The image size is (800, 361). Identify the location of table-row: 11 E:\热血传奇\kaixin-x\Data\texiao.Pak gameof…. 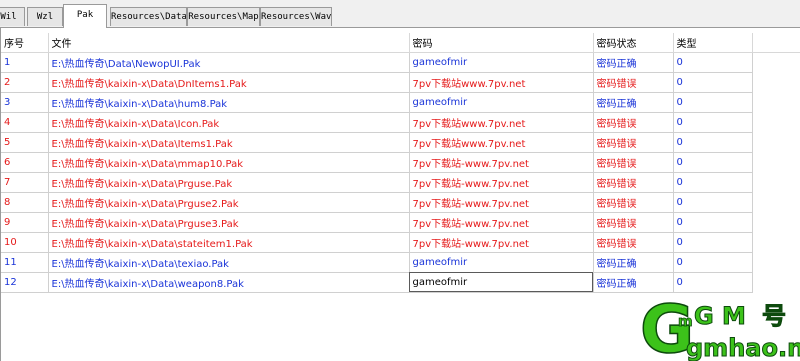
(377, 262).